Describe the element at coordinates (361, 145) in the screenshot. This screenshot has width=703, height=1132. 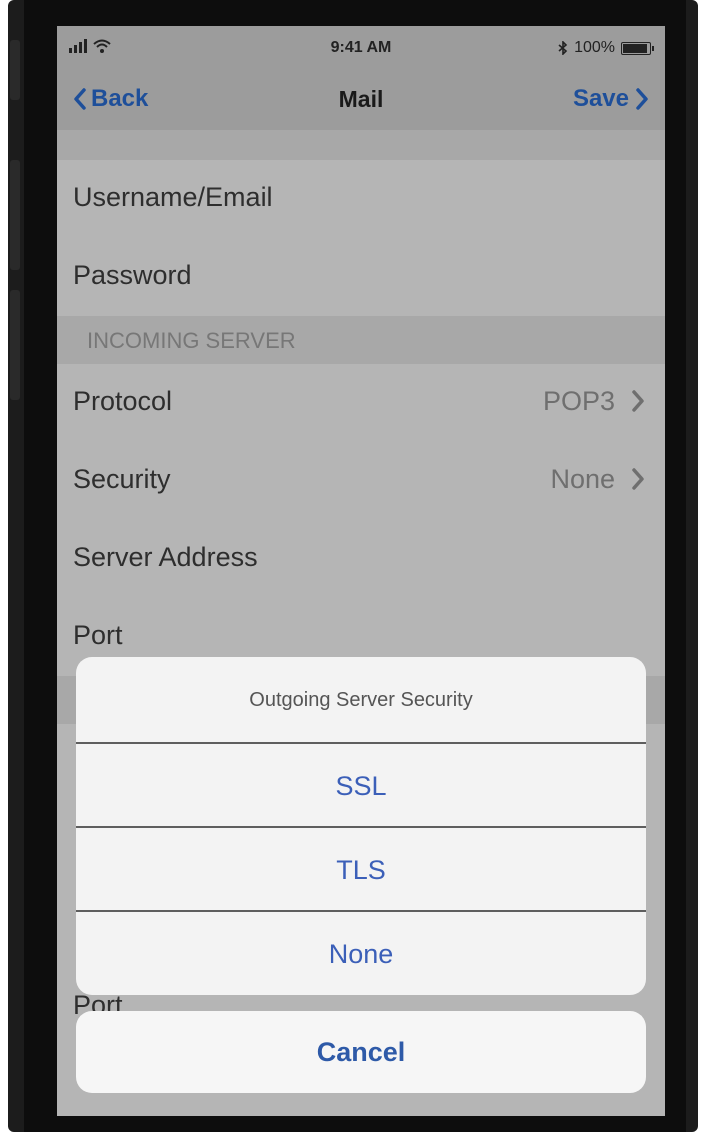
I see `section-spacer` at that location.